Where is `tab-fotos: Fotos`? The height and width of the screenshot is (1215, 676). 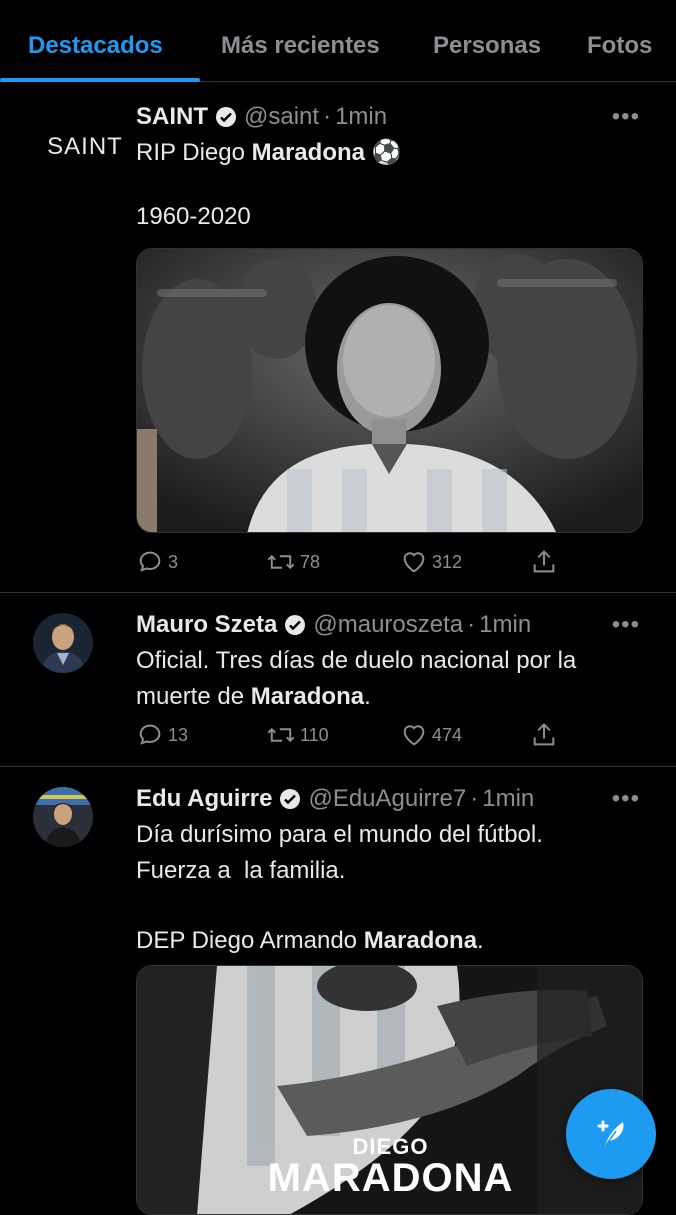 tab-fotos: Fotos is located at coordinates (619, 46).